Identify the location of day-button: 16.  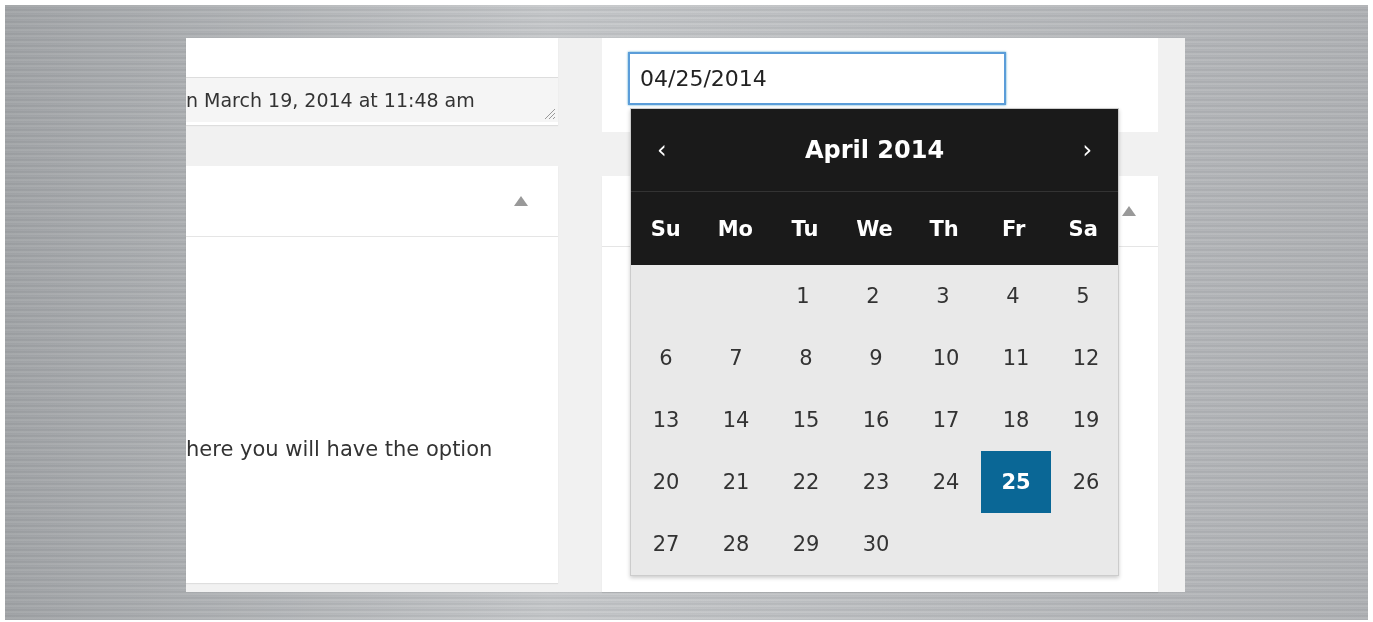
(876, 420).